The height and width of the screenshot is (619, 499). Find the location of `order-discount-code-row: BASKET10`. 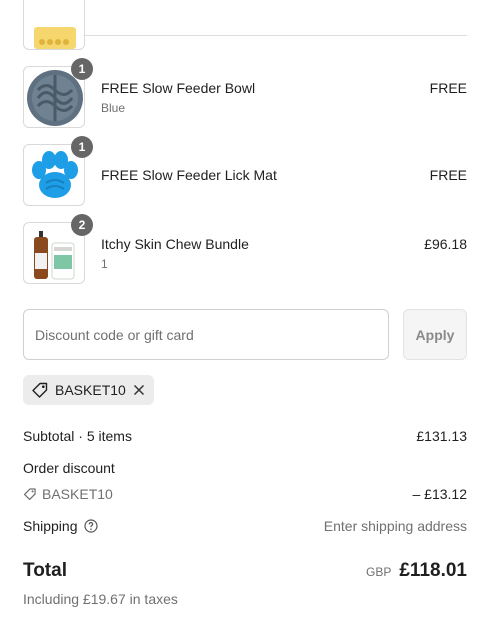

order-discount-code-row: BASKET10 is located at coordinates (68, 494).